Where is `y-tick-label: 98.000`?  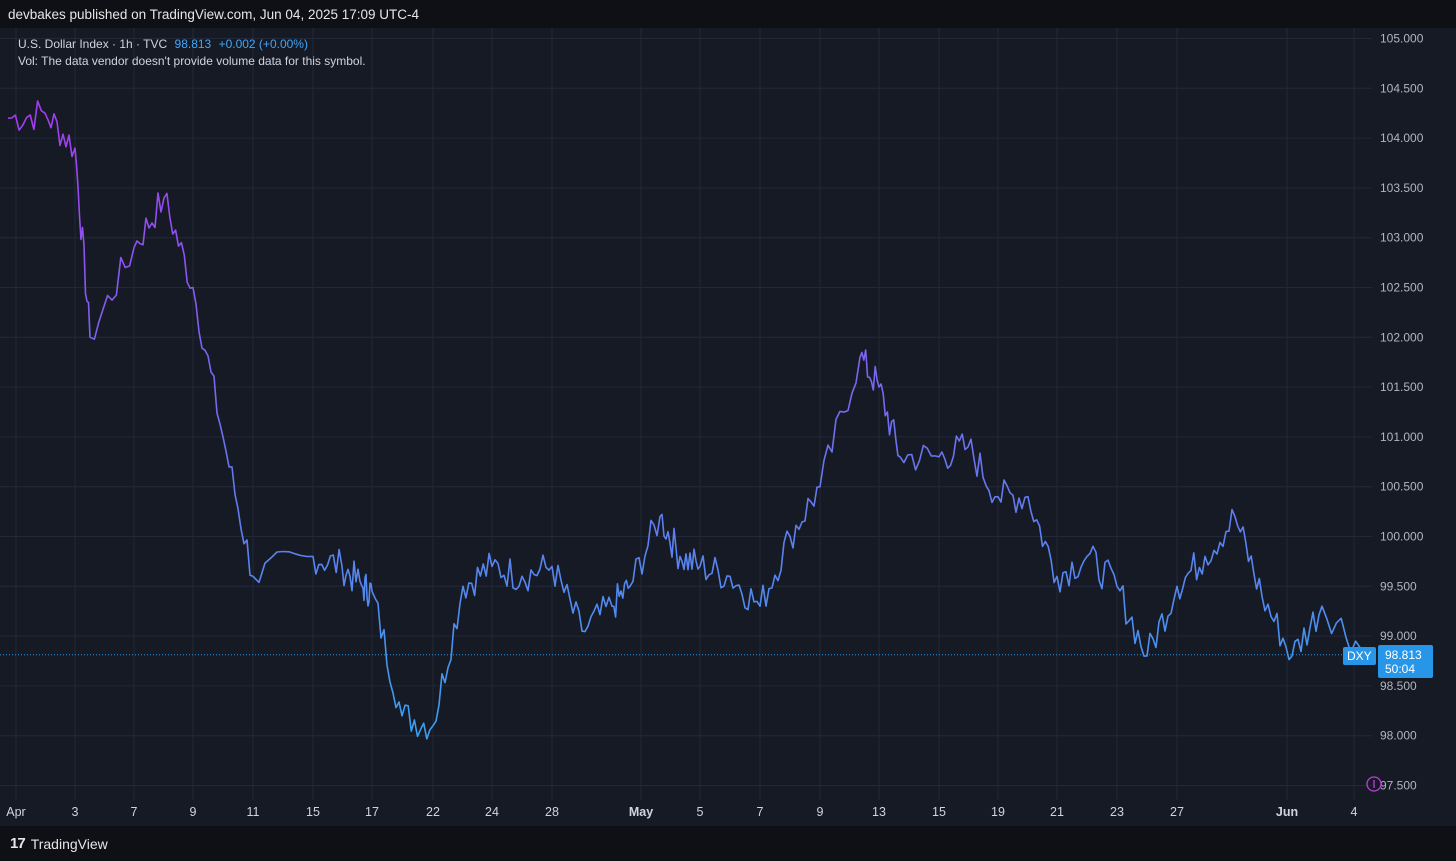
y-tick-label: 98.000 is located at coordinates (1398, 736).